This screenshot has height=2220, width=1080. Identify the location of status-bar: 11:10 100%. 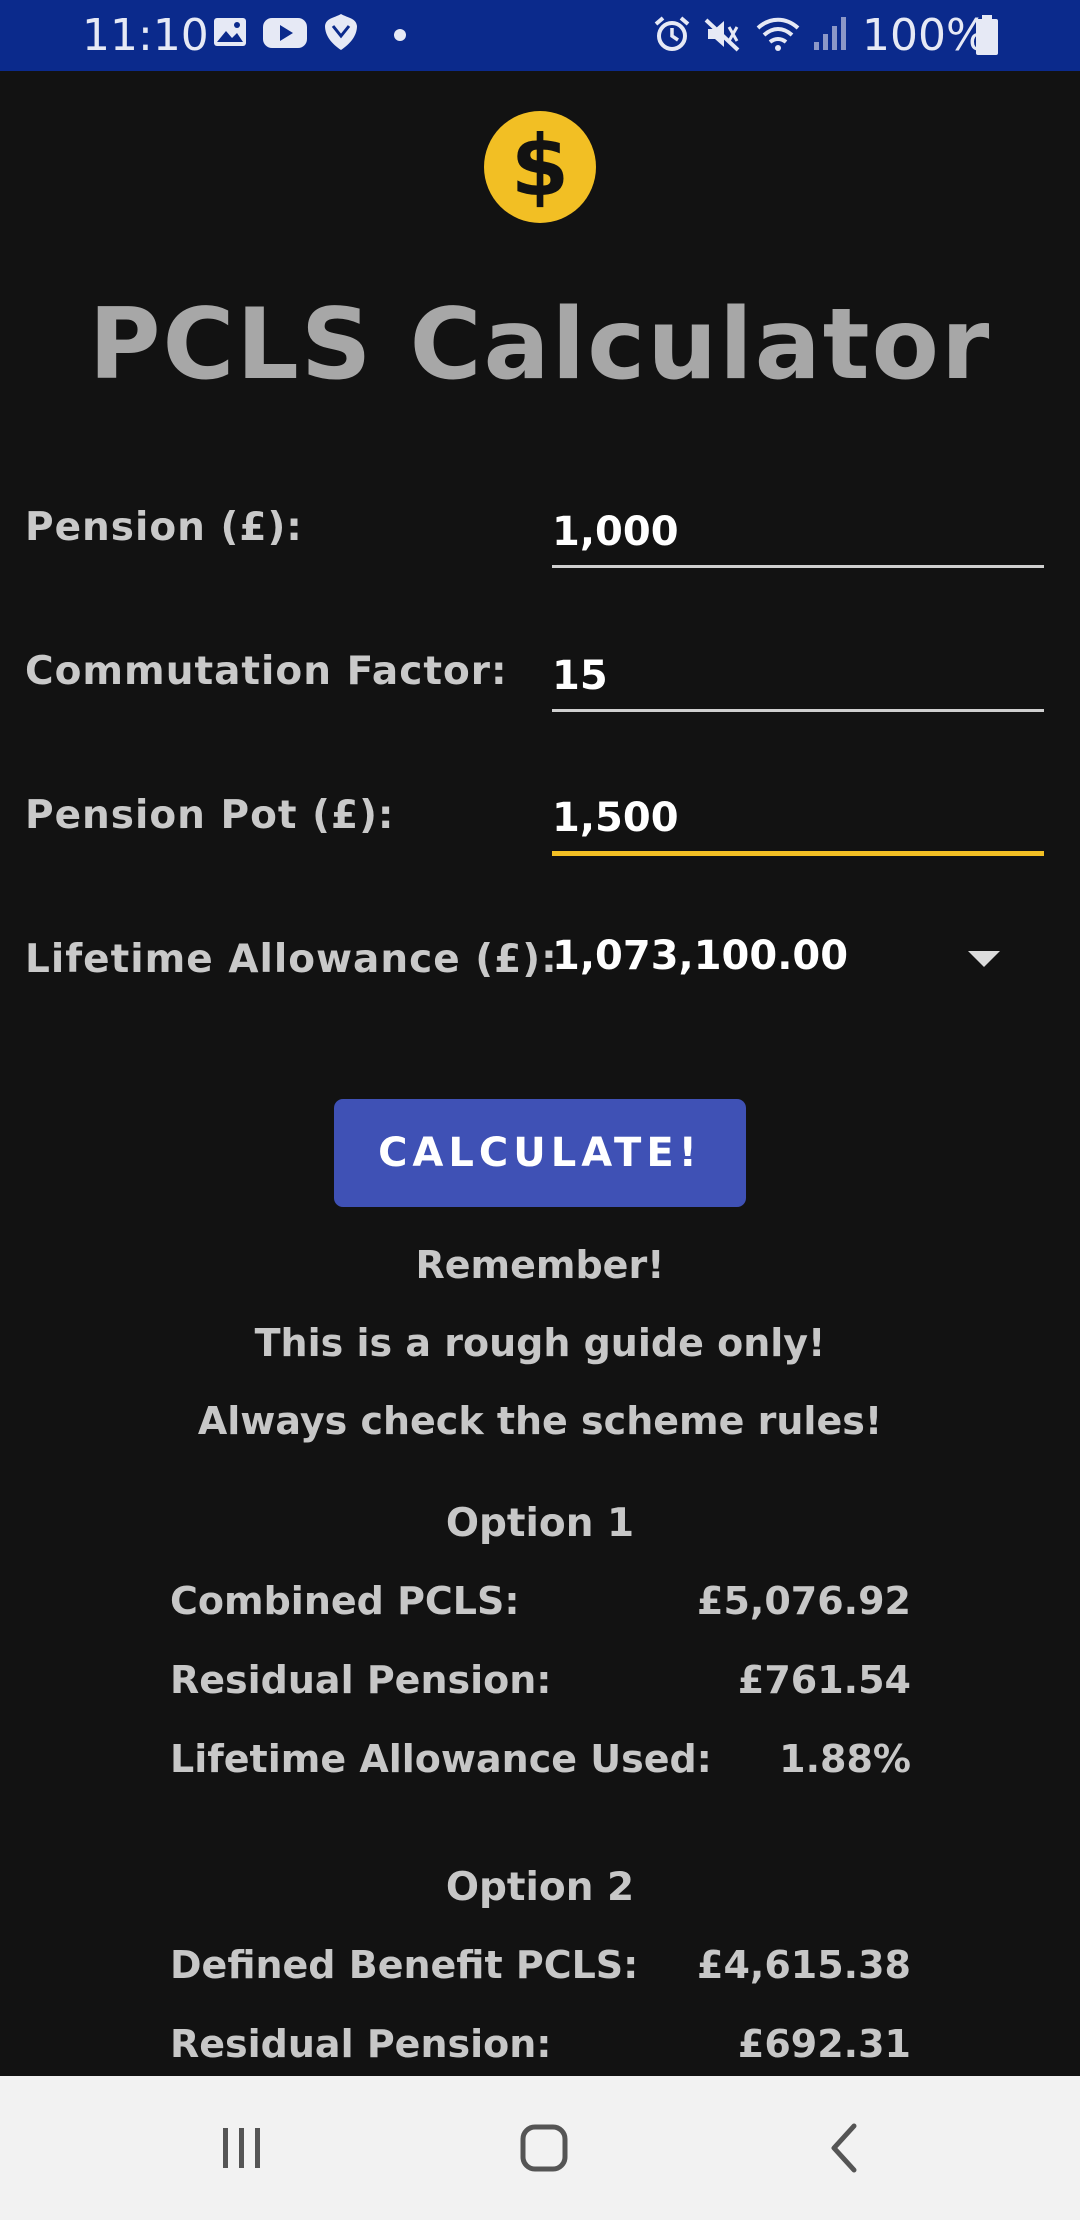
(540, 35).